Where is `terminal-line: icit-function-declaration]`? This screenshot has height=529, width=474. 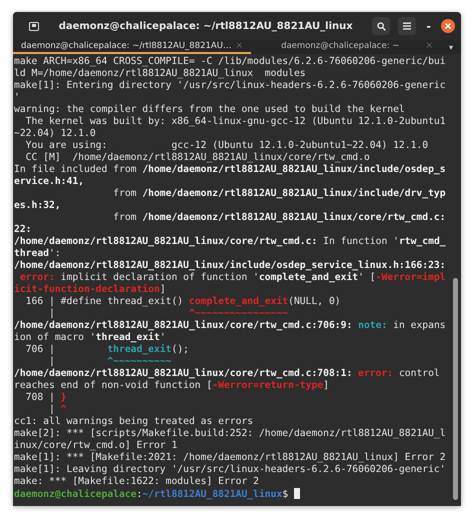
terminal-line: icit-function-declaration] is located at coordinates (90, 290).